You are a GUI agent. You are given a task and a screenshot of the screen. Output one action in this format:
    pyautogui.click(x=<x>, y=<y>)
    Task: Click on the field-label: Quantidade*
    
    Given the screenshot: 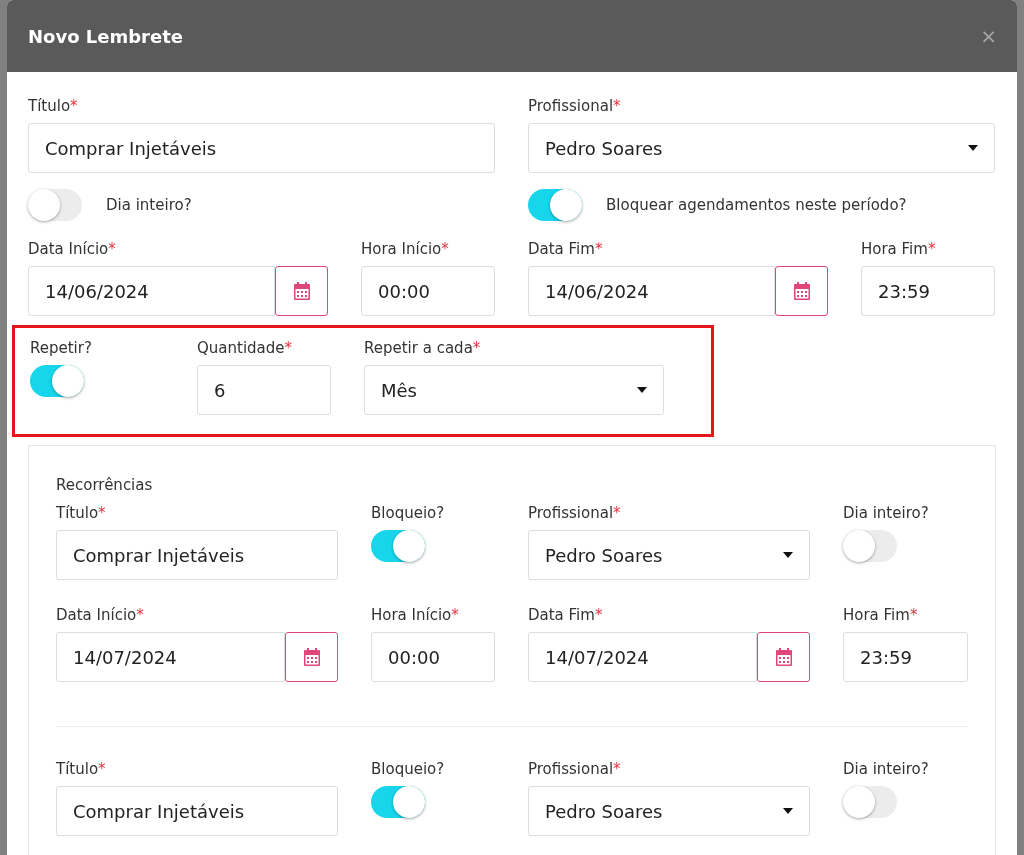 What is the action you would take?
    pyautogui.click(x=245, y=349)
    